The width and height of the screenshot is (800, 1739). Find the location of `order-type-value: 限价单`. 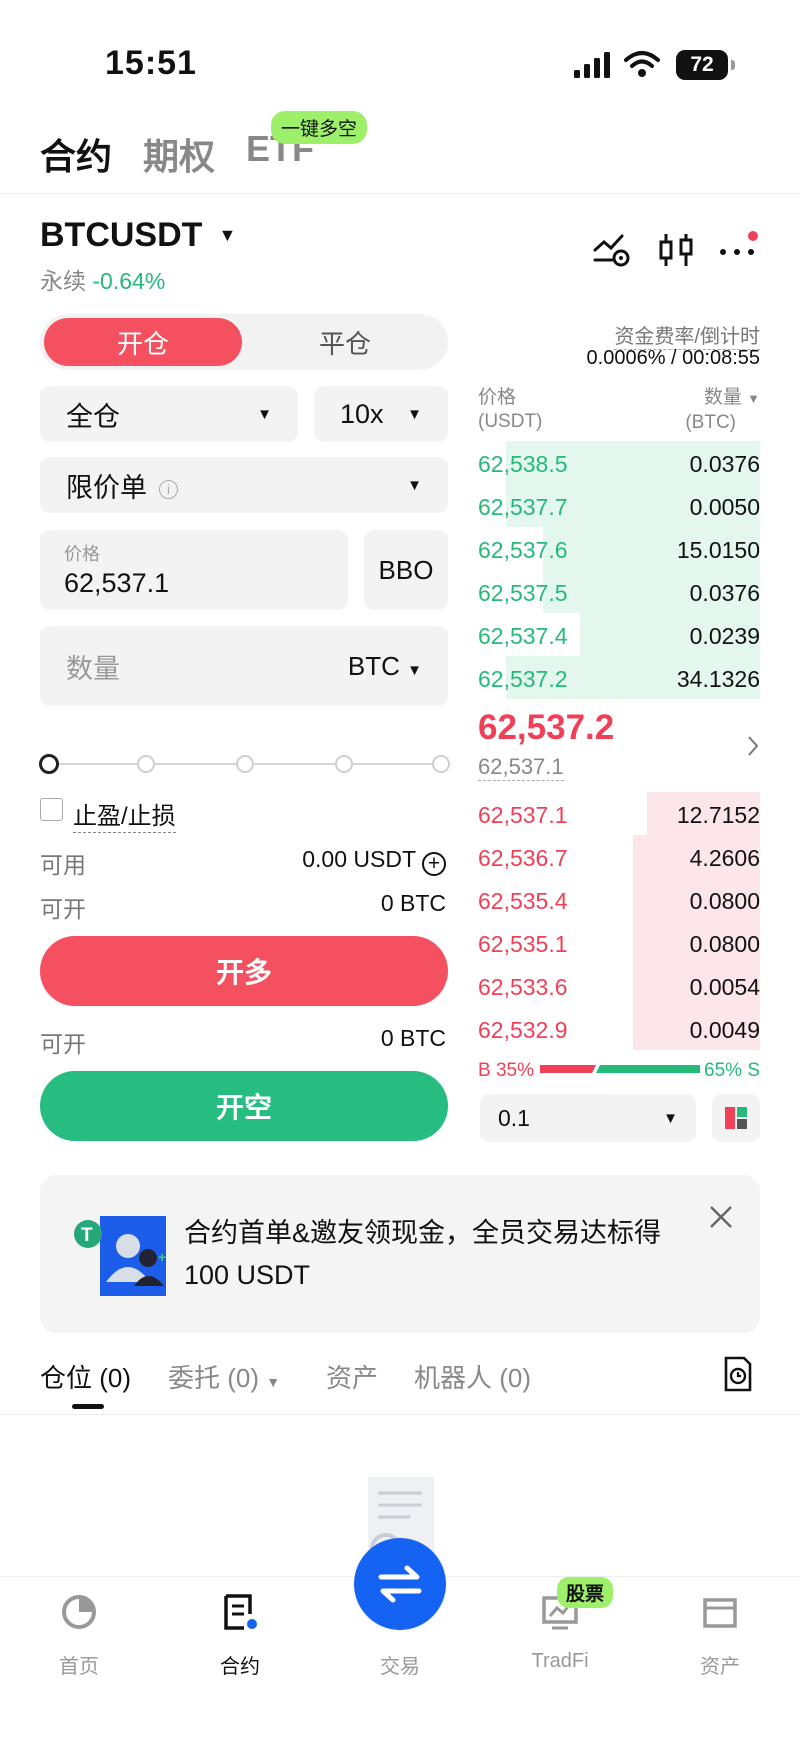

order-type-value: 限价单 is located at coordinates (106, 487).